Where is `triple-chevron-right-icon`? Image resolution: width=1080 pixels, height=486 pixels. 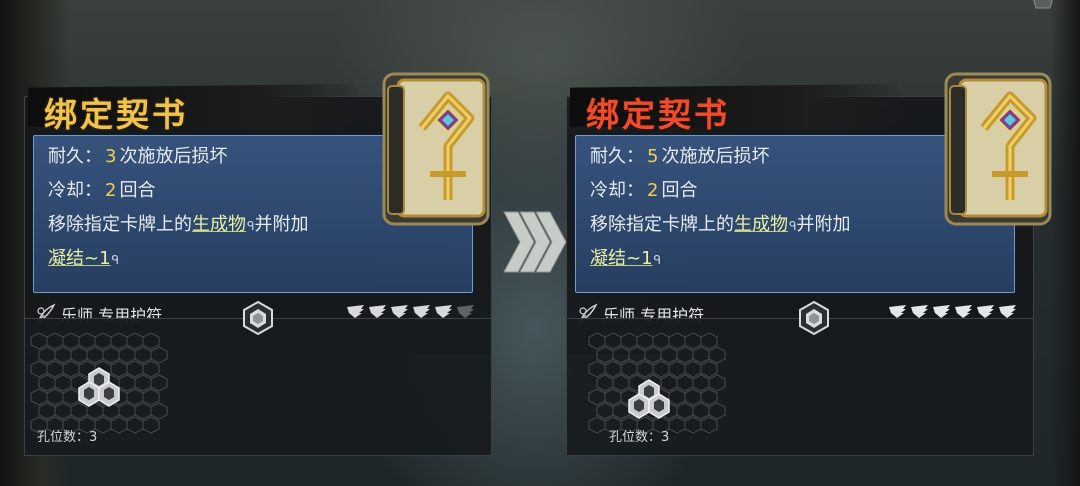
triple-chevron-right-icon is located at coordinates (535, 242).